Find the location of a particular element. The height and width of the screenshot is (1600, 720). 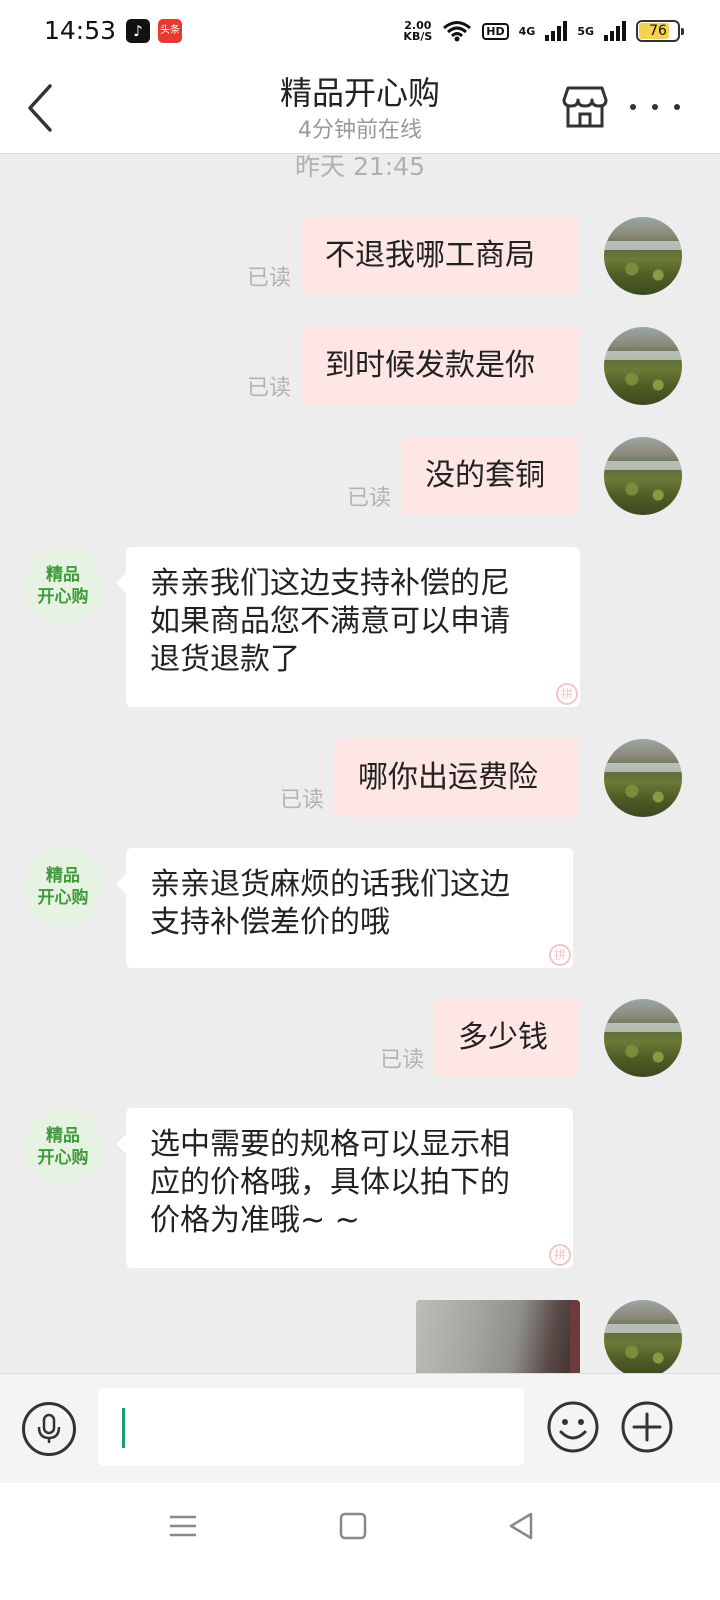

signal-4g-icon is located at coordinates (556, 31).